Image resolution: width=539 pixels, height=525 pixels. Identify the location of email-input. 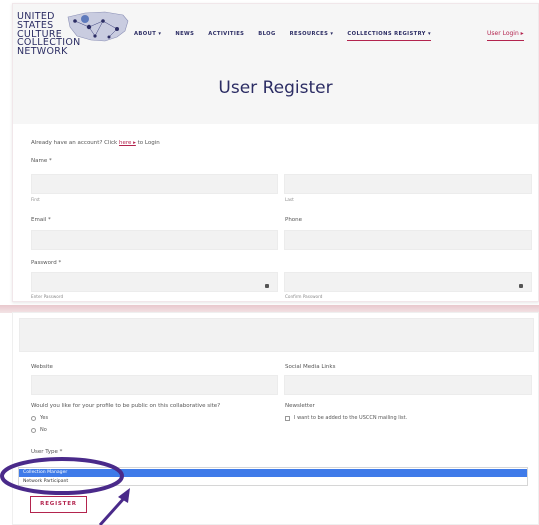
(154, 240).